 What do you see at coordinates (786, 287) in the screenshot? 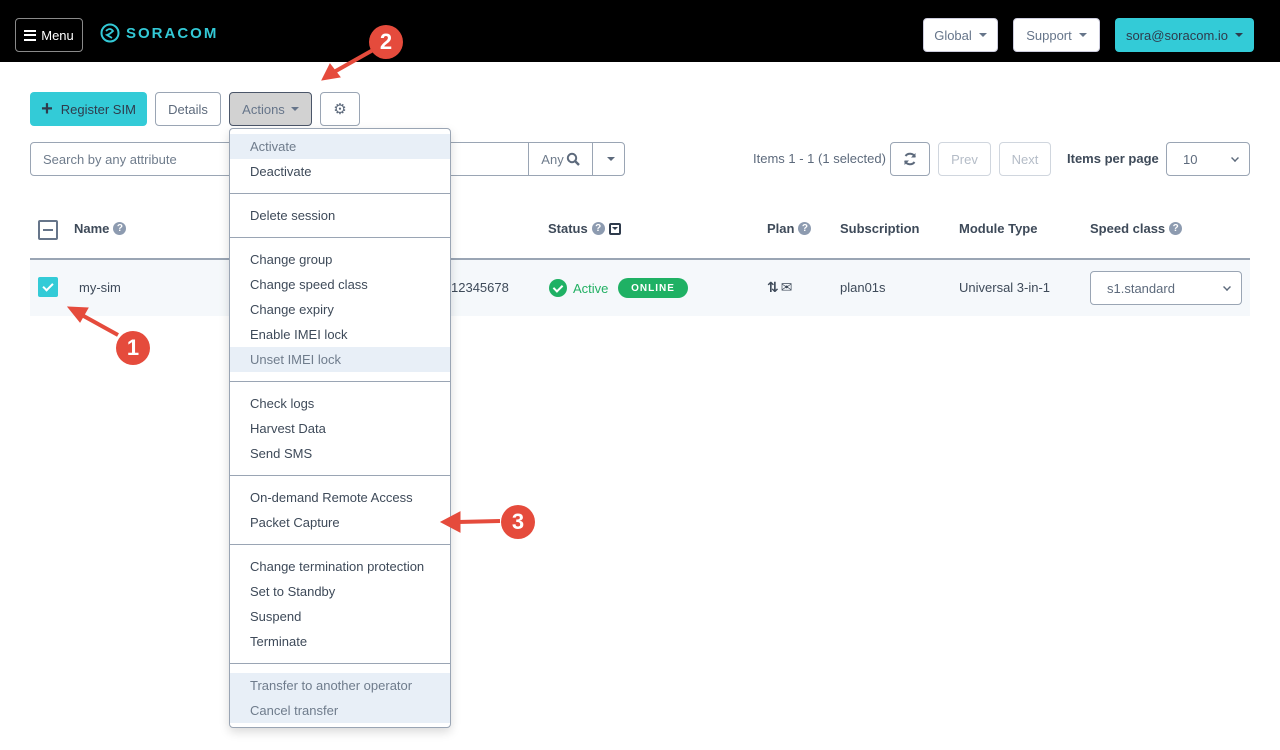
I see `sms-envelope-icon: ✉` at bounding box center [786, 287].